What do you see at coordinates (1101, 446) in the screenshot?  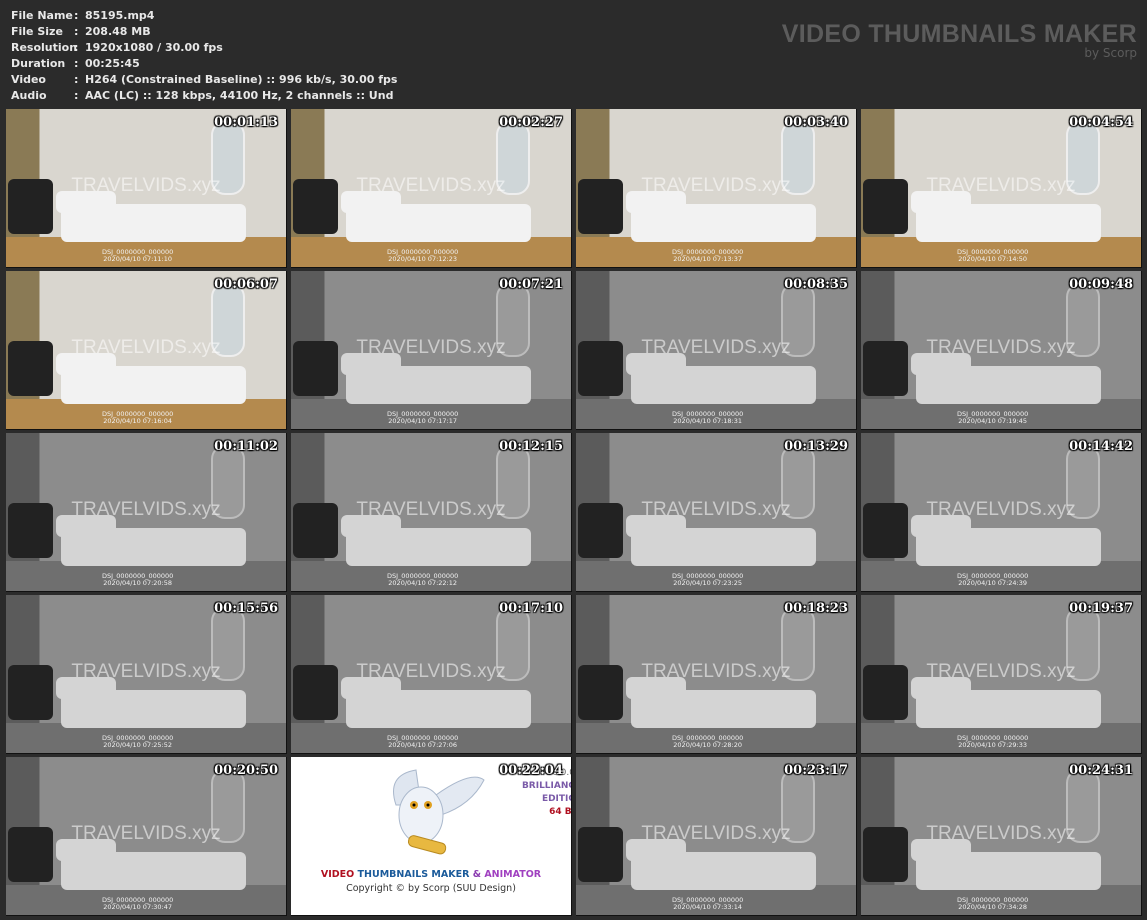 I see `timestamp: 00:14:42` at bounding box center [1101, 446].